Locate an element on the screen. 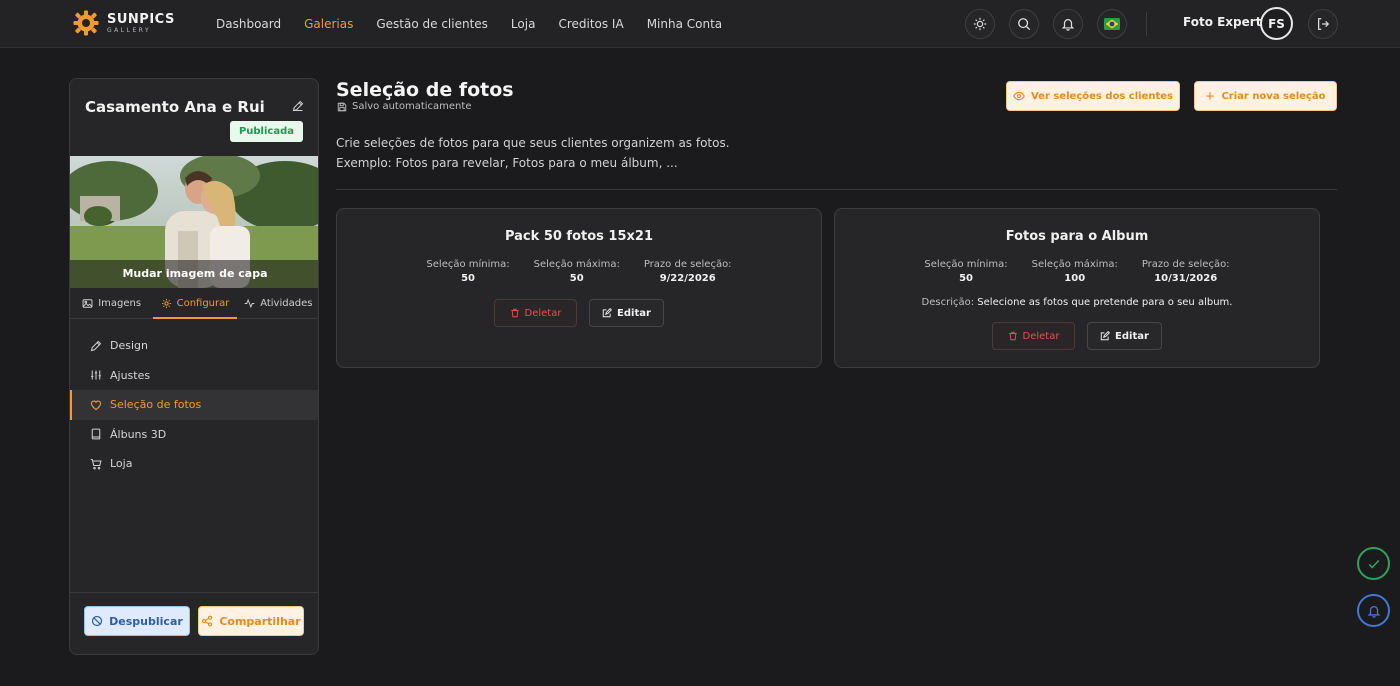  tab-configurar-label: Configurar is located at coordinates (203, 303).